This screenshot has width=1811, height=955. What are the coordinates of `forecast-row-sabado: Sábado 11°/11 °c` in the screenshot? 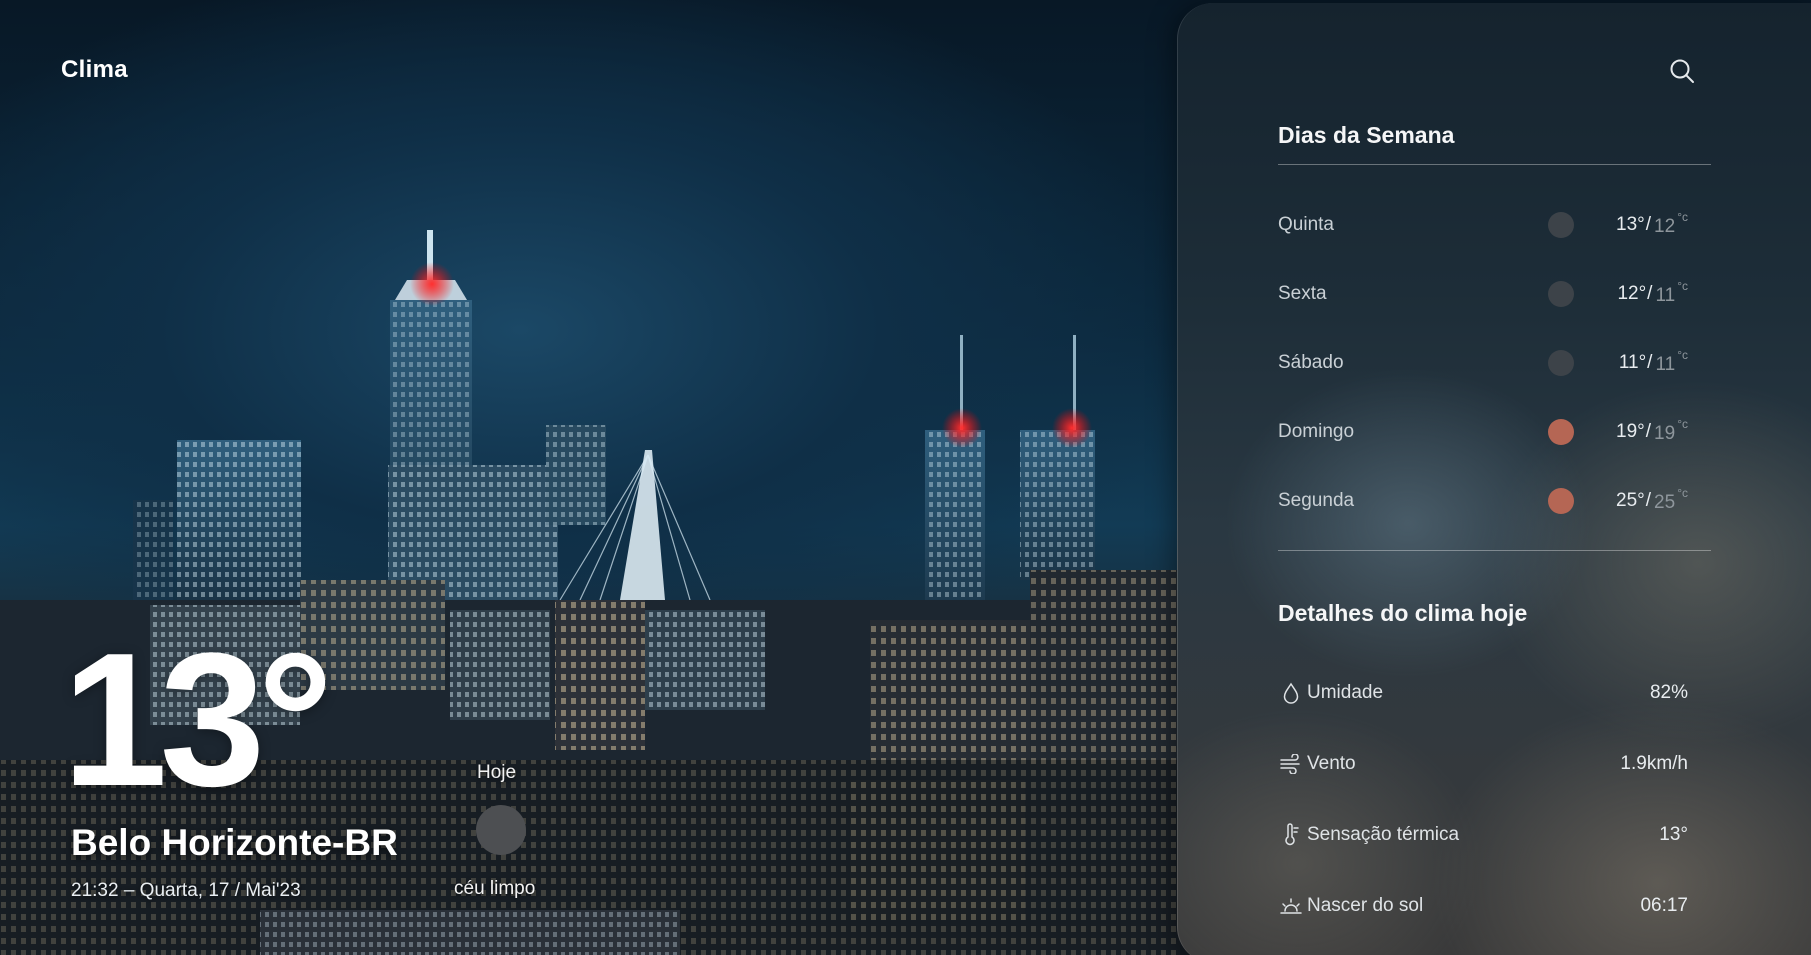 It's located at (1483, 363).